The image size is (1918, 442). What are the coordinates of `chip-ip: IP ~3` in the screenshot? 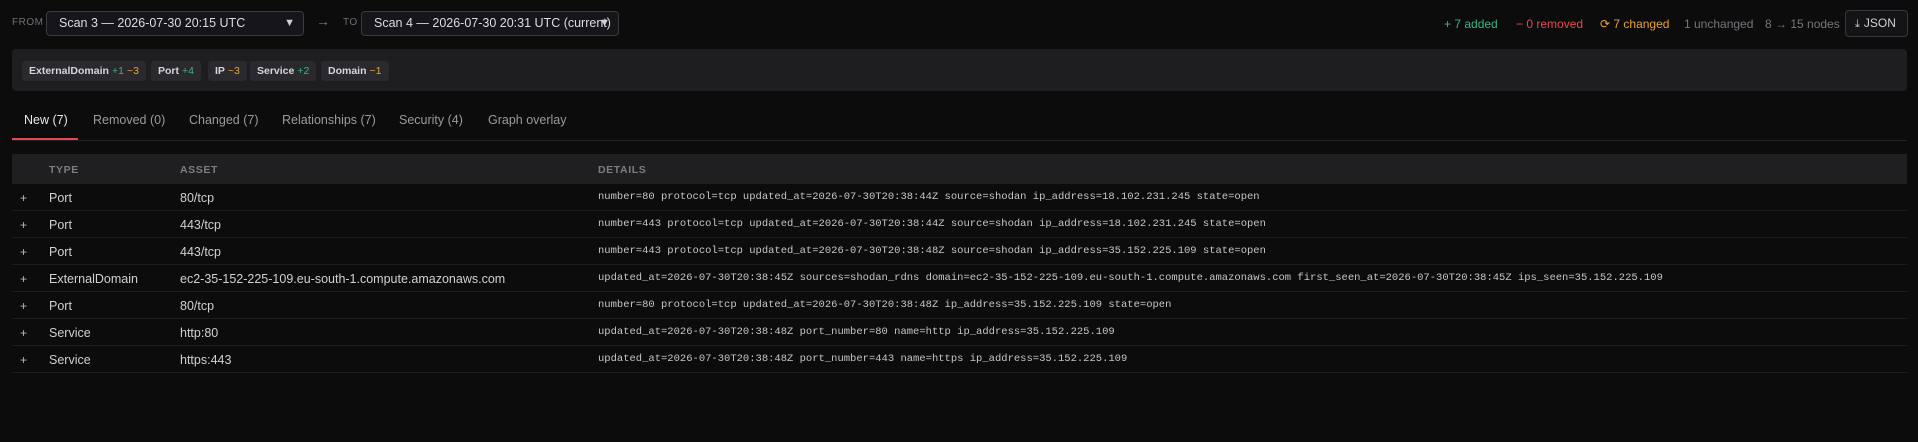 It's located at (227, 71).